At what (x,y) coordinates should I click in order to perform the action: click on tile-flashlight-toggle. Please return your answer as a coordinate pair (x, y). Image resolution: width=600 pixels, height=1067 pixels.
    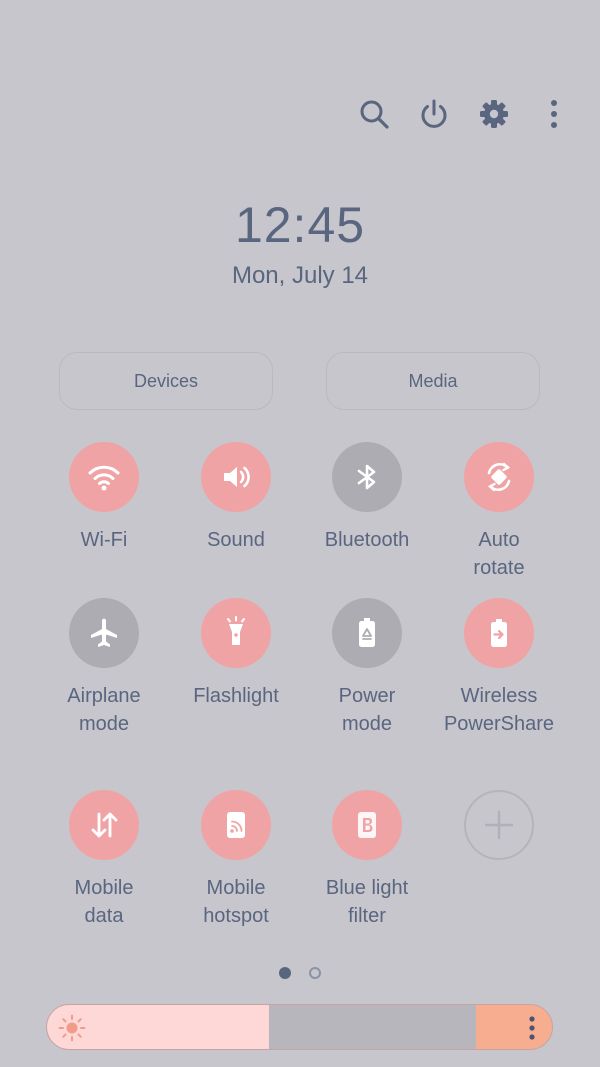
    Looking at the image, I should click on (236, 633).